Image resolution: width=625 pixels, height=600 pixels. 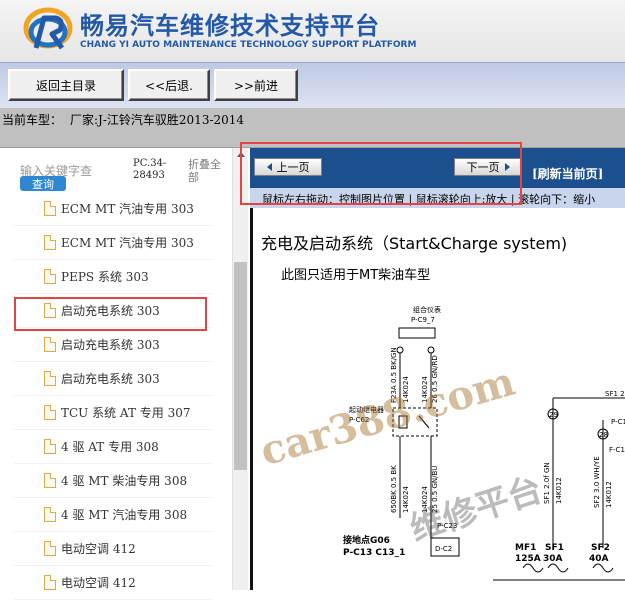 I want to click on wire-650bk-label: 650BK 0.5 BK, so click(x=394, y=489).